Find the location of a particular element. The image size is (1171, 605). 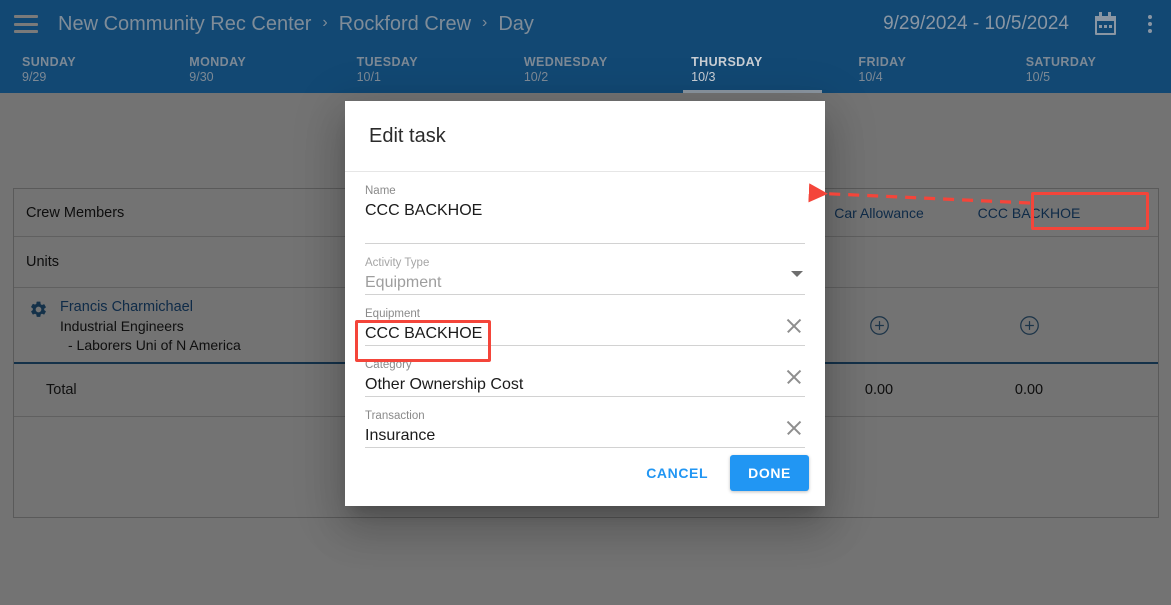

day-tab-name: SATURDAY is located at coordinates (1061, 62).